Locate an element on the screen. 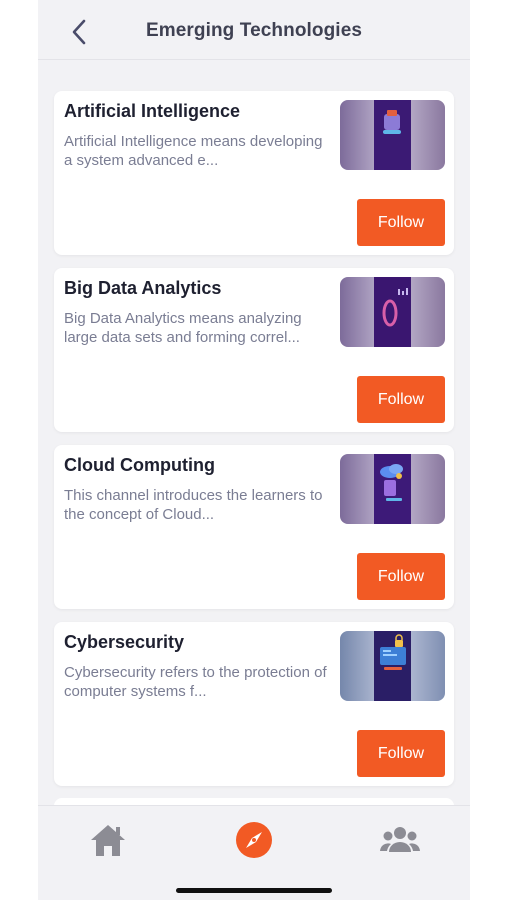  data-ring-icon is located at coordinates (392, 312).